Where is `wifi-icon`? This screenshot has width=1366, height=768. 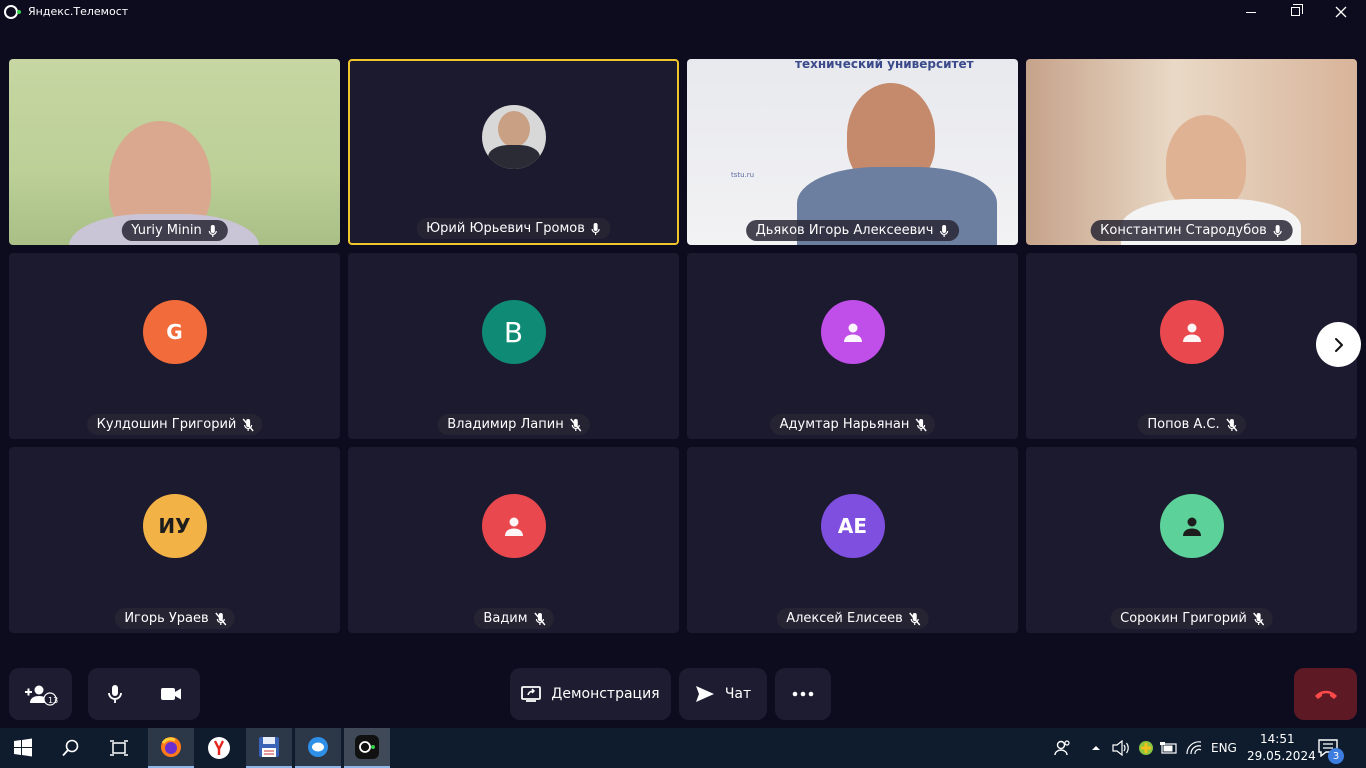
wifi-icon is located at coordinates (1194, 748).